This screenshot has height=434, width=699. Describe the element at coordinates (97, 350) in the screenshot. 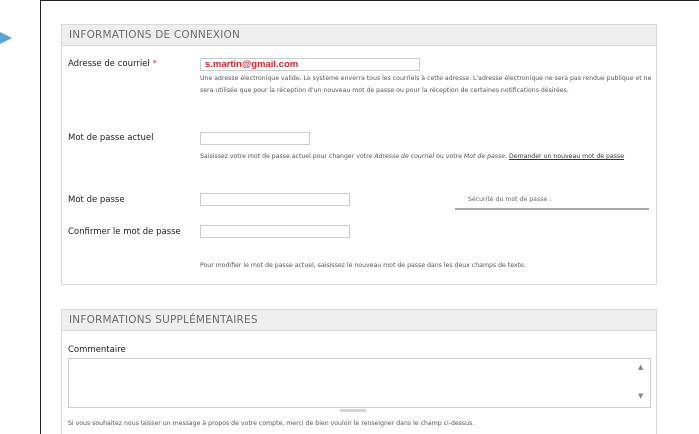

I see `comment-label: Commentaire` at that location.